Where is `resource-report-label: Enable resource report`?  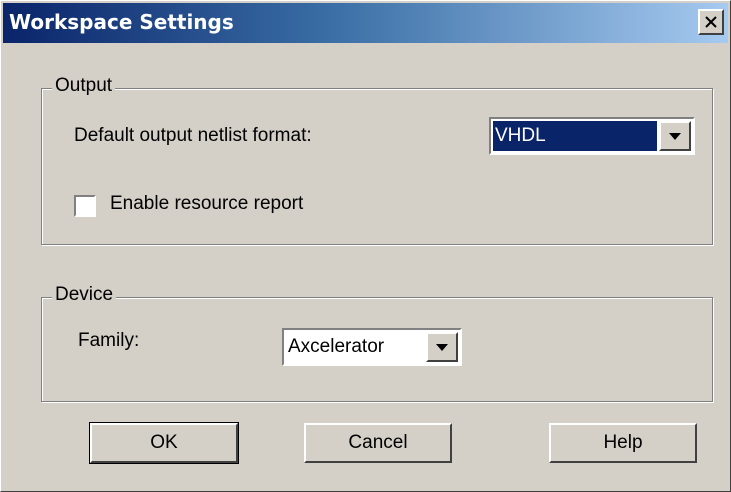
resource-report-label: Enable resource report is located at coordinates (206, 204).